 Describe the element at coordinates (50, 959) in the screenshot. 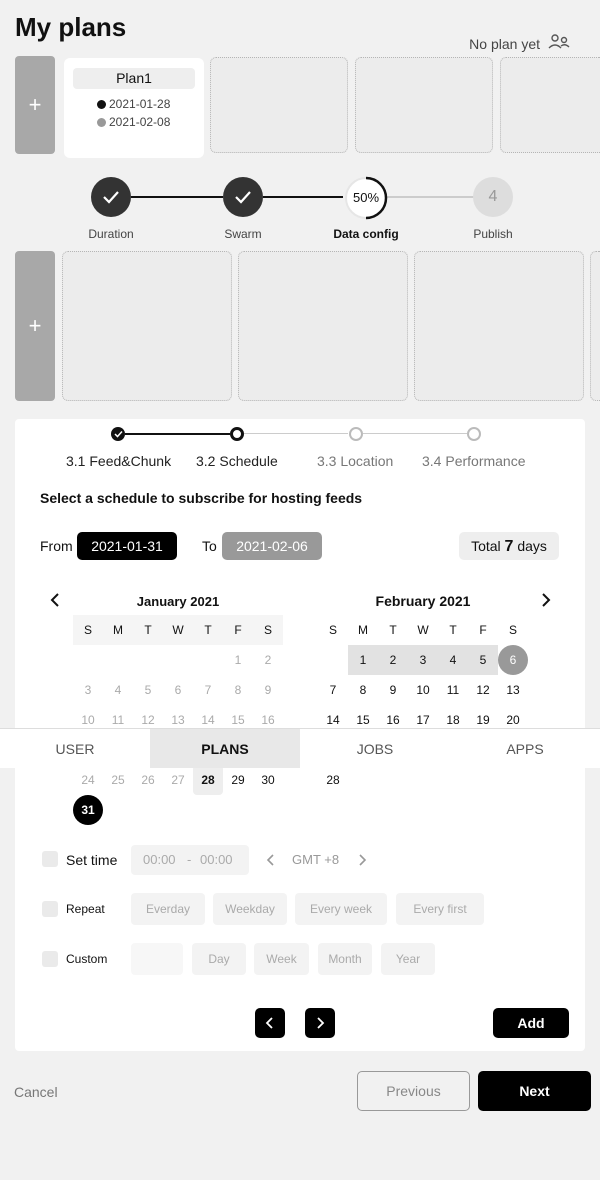

I see `custom-checkbox` at that location.